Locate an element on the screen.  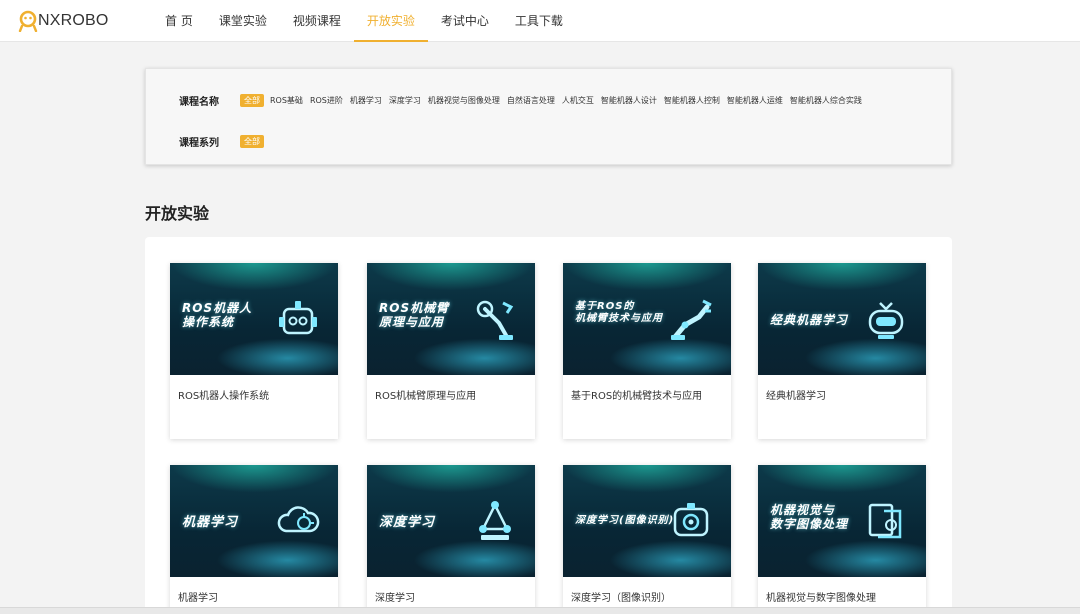
nav-item-video-courses: 视频课程 is located at coordinates (317, 21).